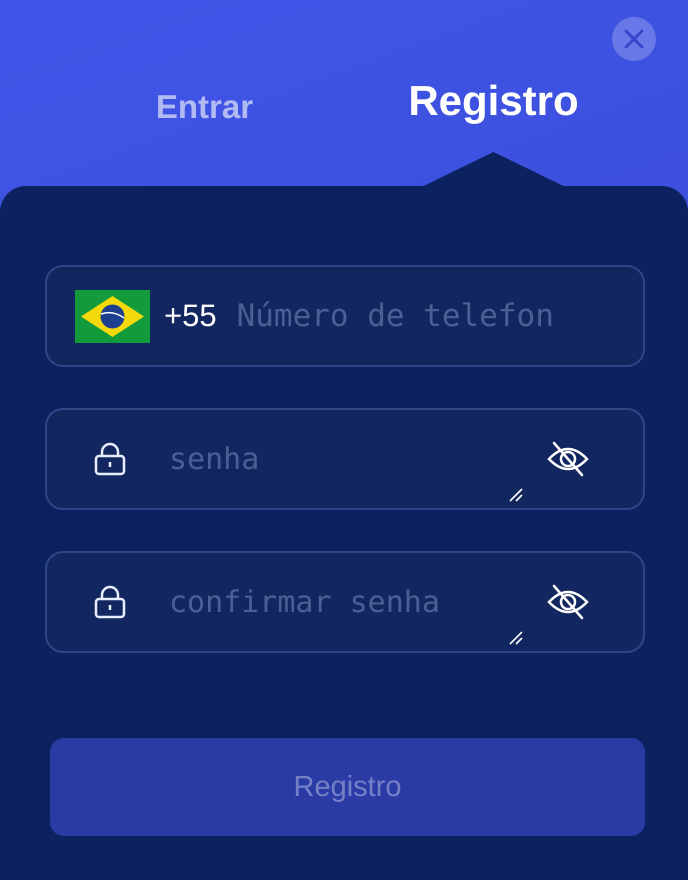 This screenshot has width=688, height=880. What do you see at coordinates (357, 602) in the screenshot?
I see `password-input: confirmar senha` at bounding box center [357, 602].